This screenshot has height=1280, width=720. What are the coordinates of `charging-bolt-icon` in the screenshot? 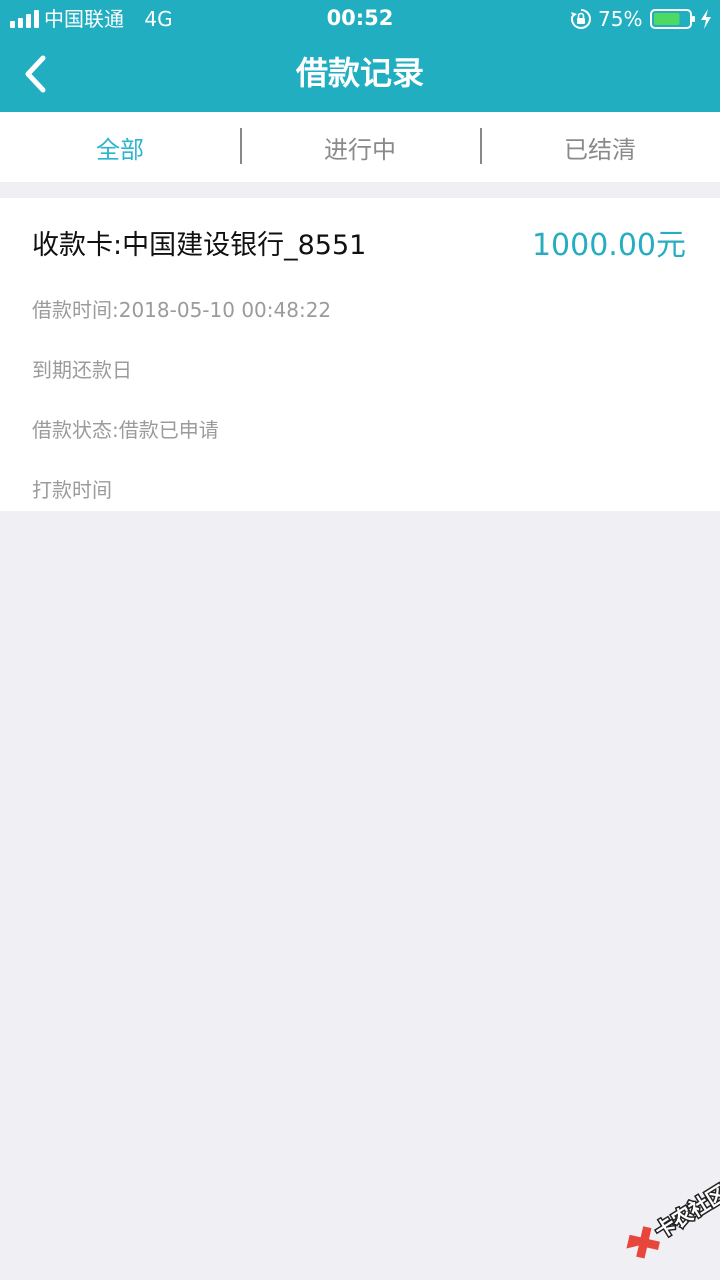 It's located at (706, 19).